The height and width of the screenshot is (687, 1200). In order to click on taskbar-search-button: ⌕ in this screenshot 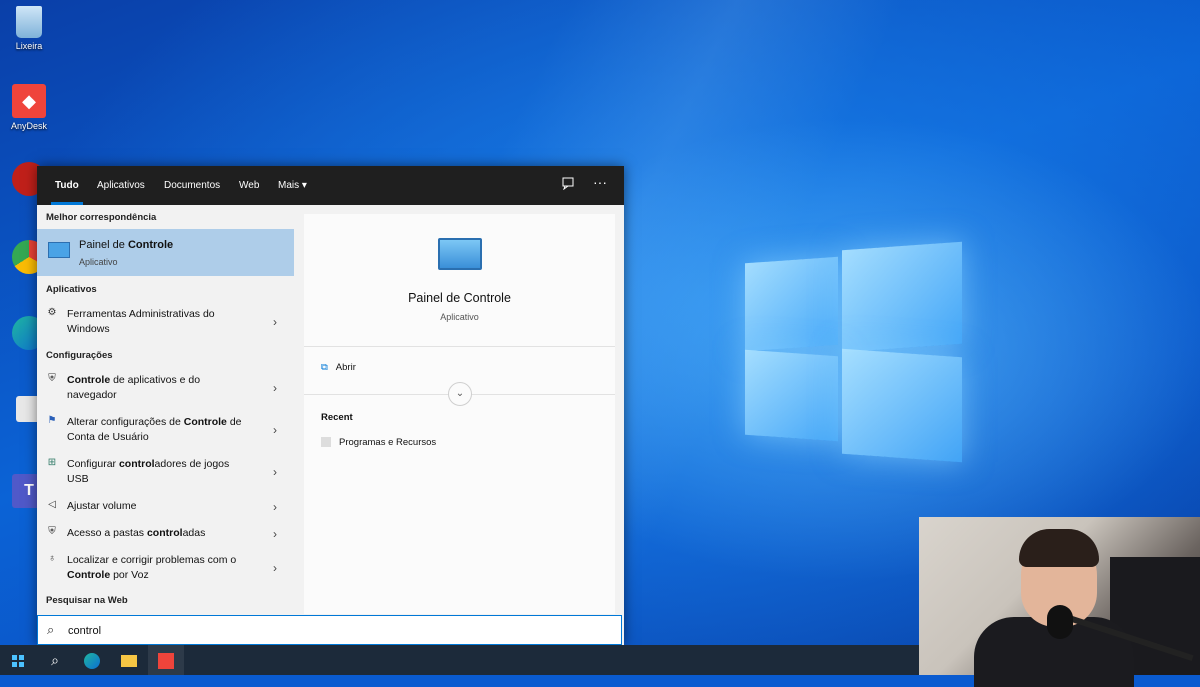, I will do `click(55, 660)`.